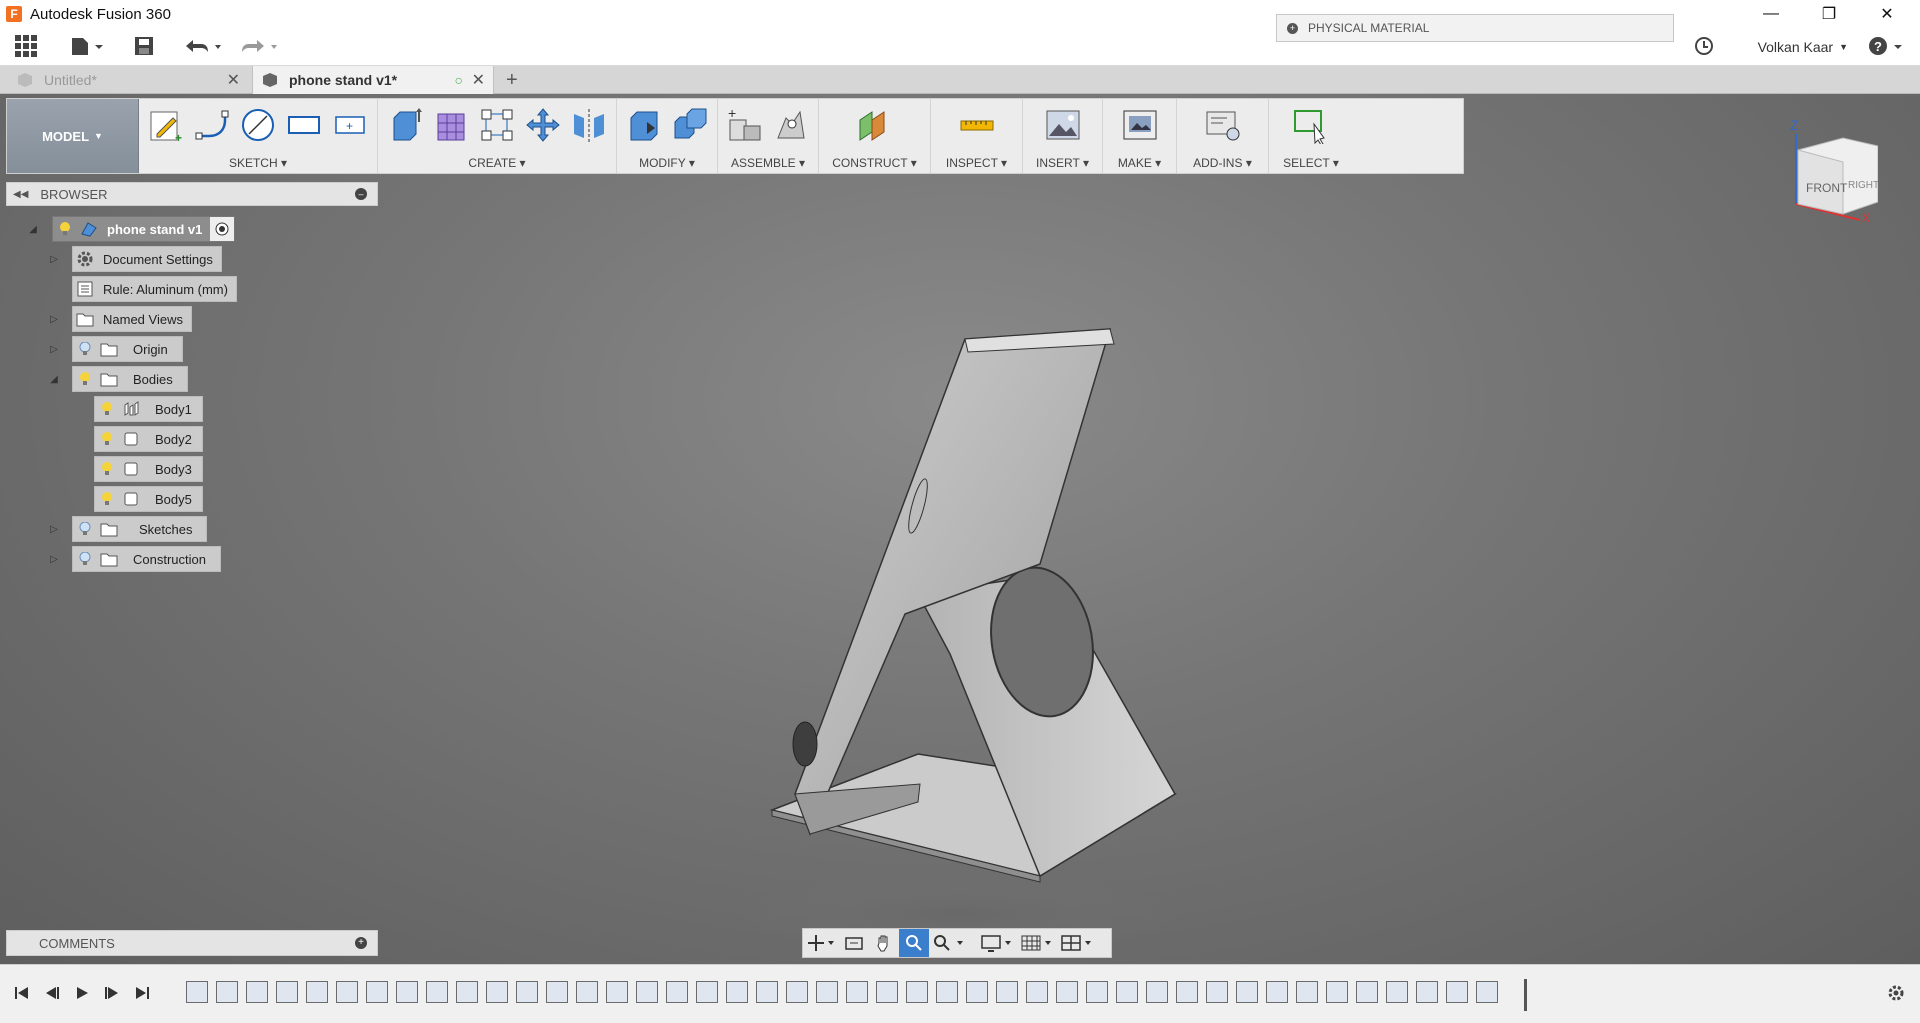 The height and width of the screenshot is (1023, 1920). Describe the element at coordinates (222, 229) in the screenshot. I see `activate-radio-icon` at that location.